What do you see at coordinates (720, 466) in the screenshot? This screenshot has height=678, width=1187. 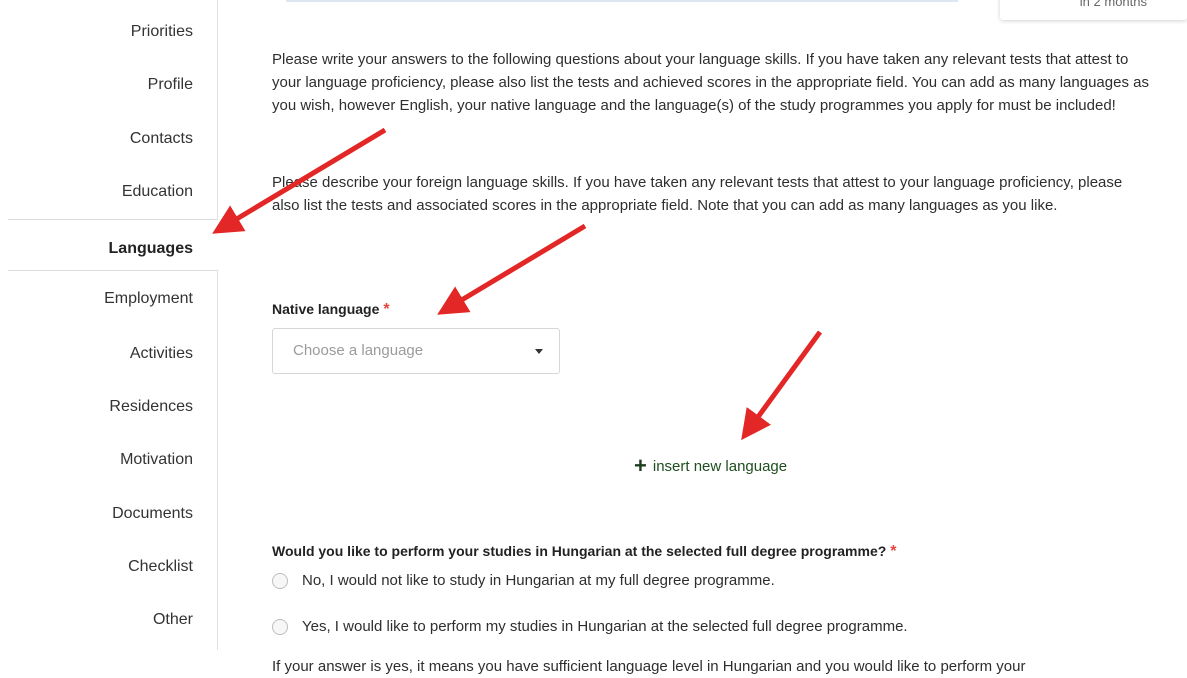 I see `insert-new-language-label: insert new language` at bounding box center [720, 466].